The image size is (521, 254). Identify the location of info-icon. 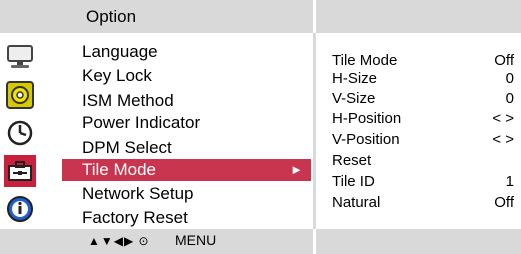
(20, 209).